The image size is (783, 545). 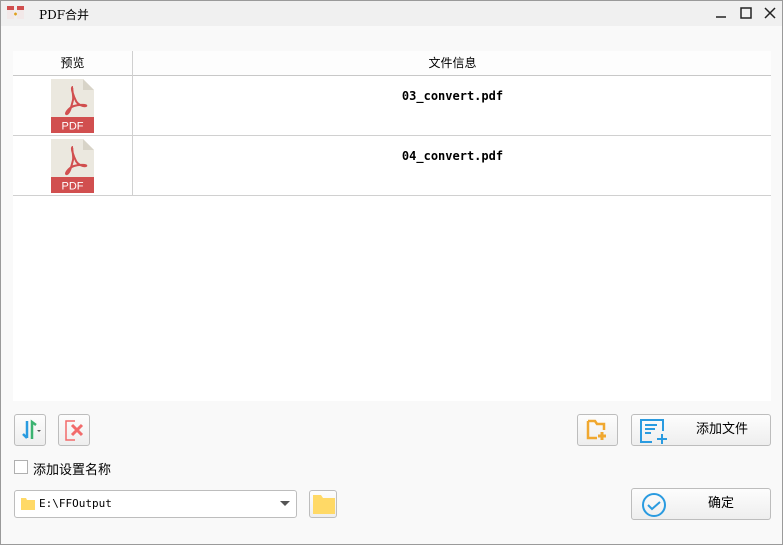 I want to click on sort-icon, so click(x=31, y=429).